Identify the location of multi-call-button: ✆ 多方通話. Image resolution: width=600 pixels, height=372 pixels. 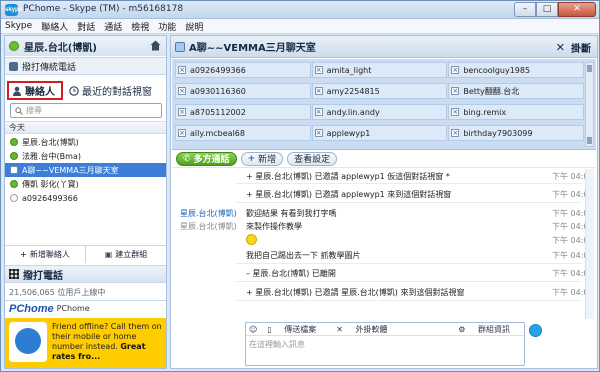
(206, 158).